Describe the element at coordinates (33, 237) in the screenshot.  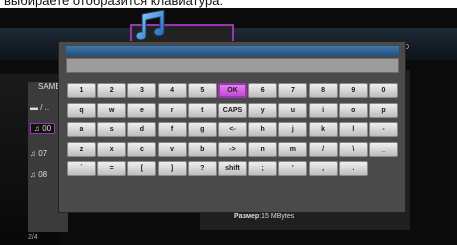
I see `page-indicator: 2/4` at that location.